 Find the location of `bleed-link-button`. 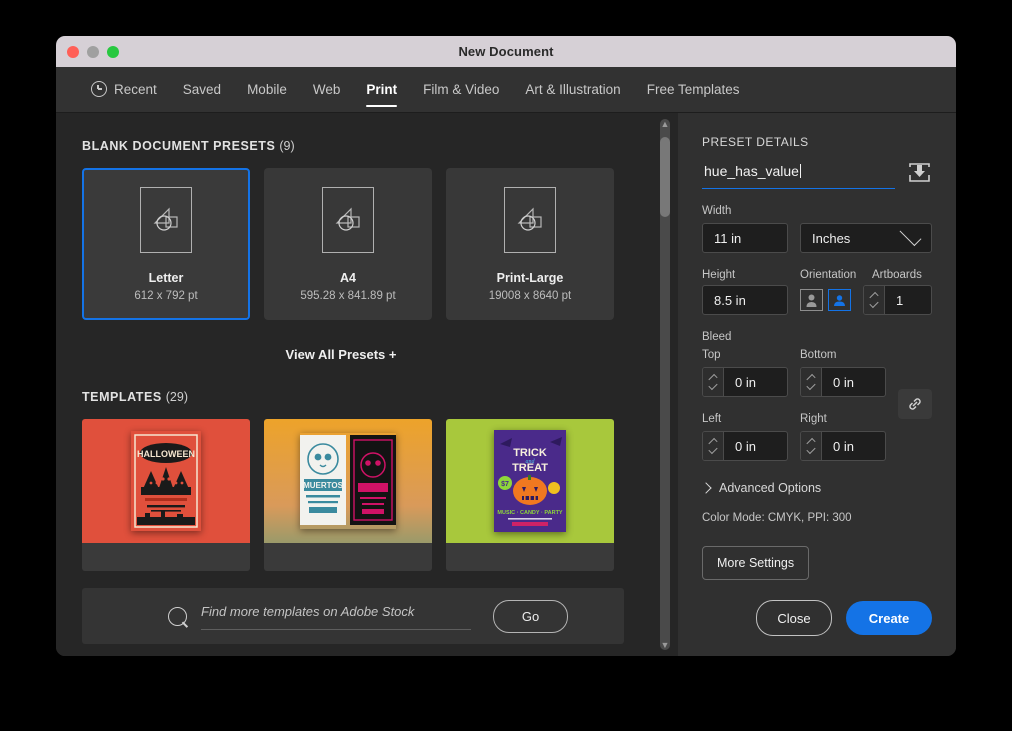

bleed-link-button is located at coordinates (915, 404).